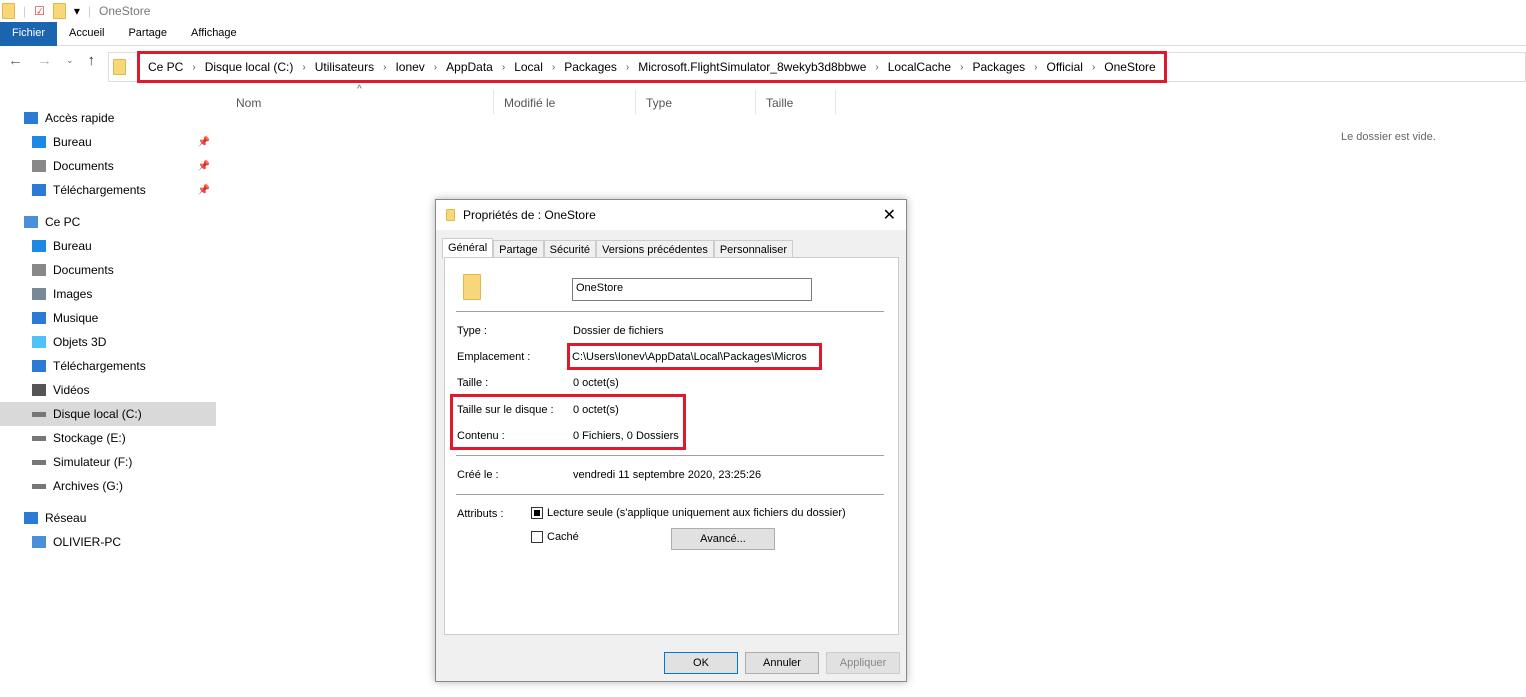 This screenshot has width=1526, height=697. What do you see at coordinates (696, 102) in the screenshot?
I see `column-type: Type` at bounding box center [696, 102].